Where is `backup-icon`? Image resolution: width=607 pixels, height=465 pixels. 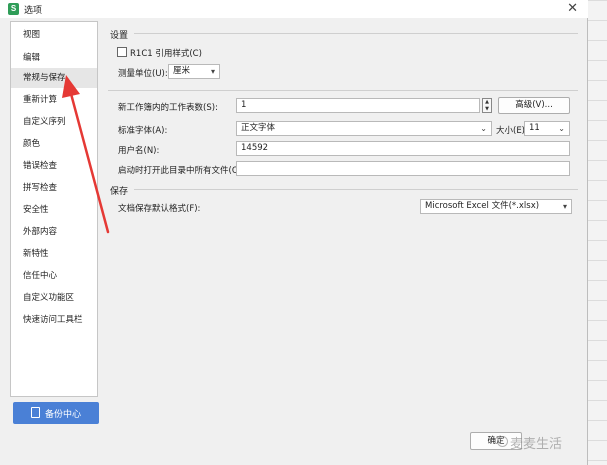
backup-icon is located at coordinates (35, 412).